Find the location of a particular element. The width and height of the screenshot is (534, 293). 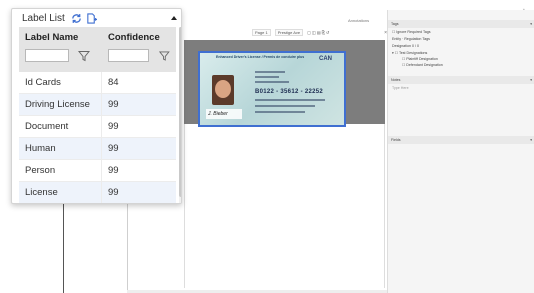

label-name-cell: Person is located at coordinates (60, 170).